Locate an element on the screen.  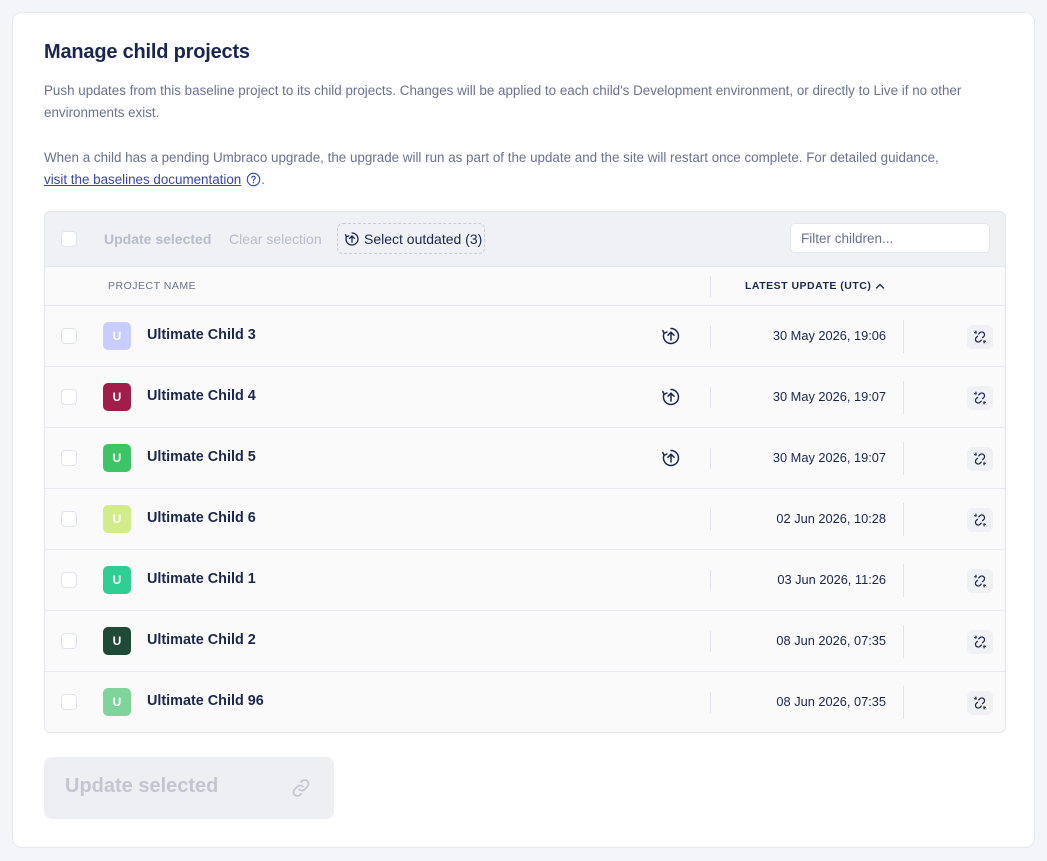
select-all-checkbox is located at coordinates (69, 239).